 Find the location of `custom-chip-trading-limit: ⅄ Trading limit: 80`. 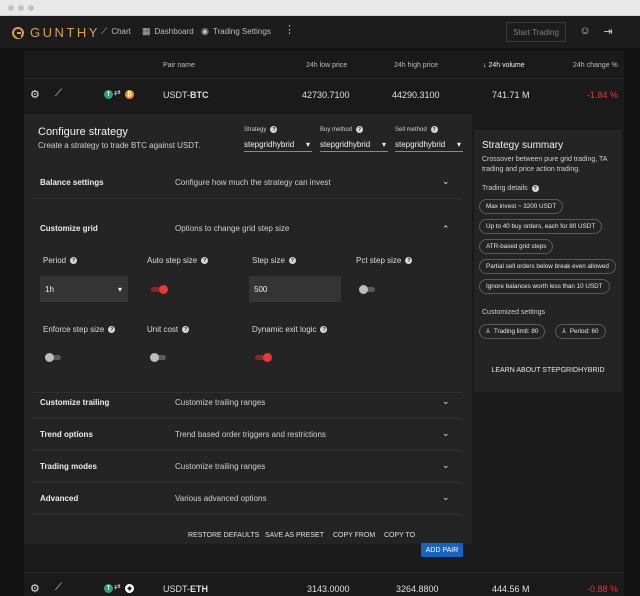

custom-chip-trading-limit: ⅄ Trading limit: 80 is located at coordinates (512, 331).